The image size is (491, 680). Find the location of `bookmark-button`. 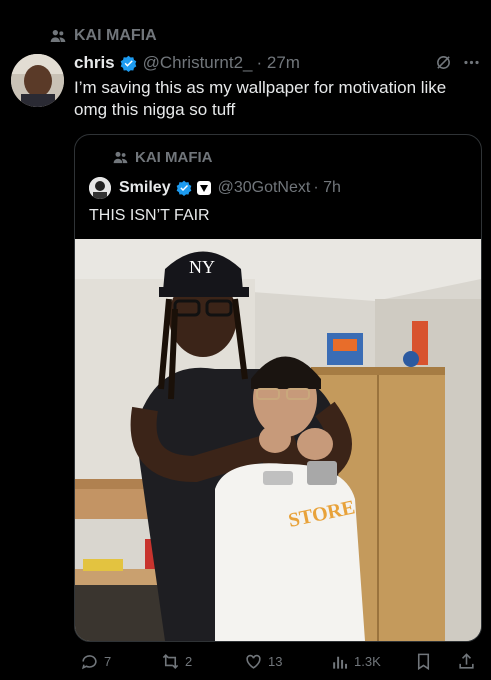

bookmark-button is located at coordinates (423, 661).